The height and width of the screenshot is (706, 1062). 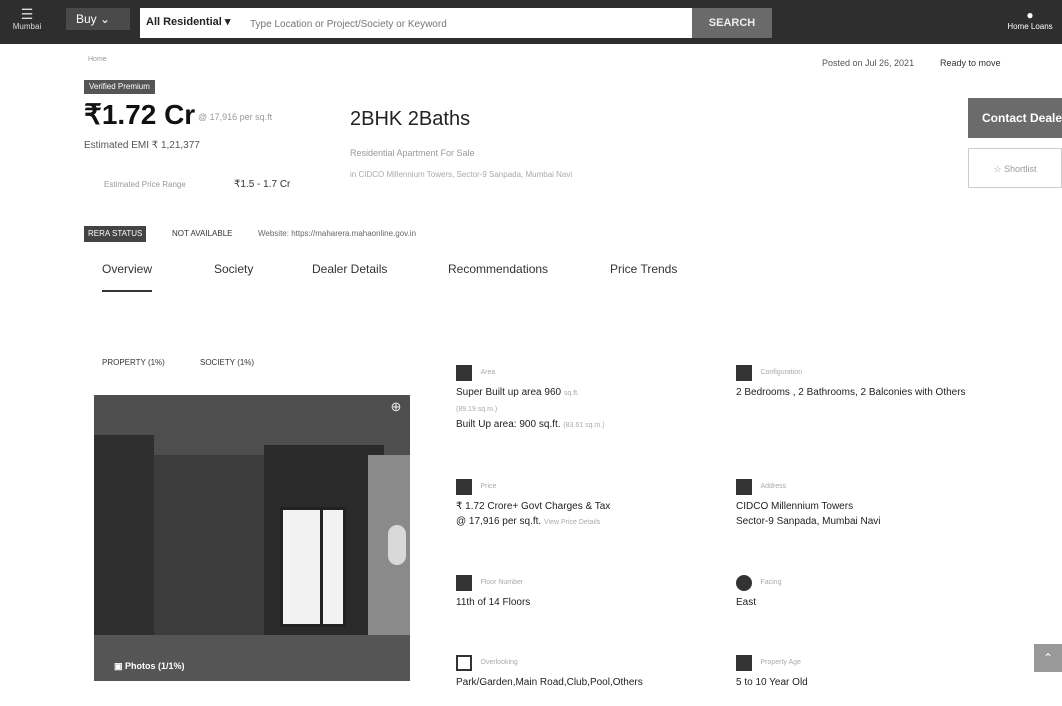 What do you see at coordinates (732, 23) in the screenshot?
I see `search-button: SEARCH` at bounding box center [732, 23].